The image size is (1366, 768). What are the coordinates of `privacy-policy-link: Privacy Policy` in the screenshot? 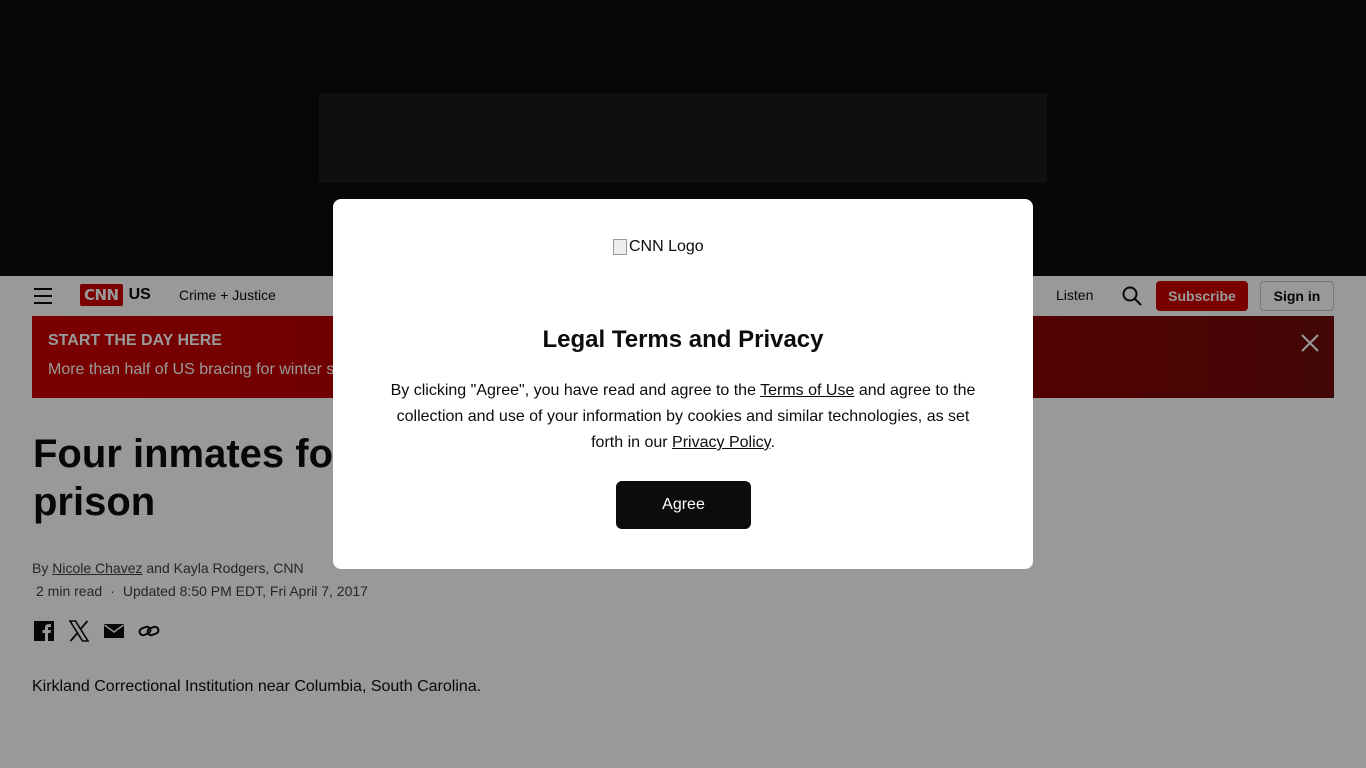 It's located at (721, 442).